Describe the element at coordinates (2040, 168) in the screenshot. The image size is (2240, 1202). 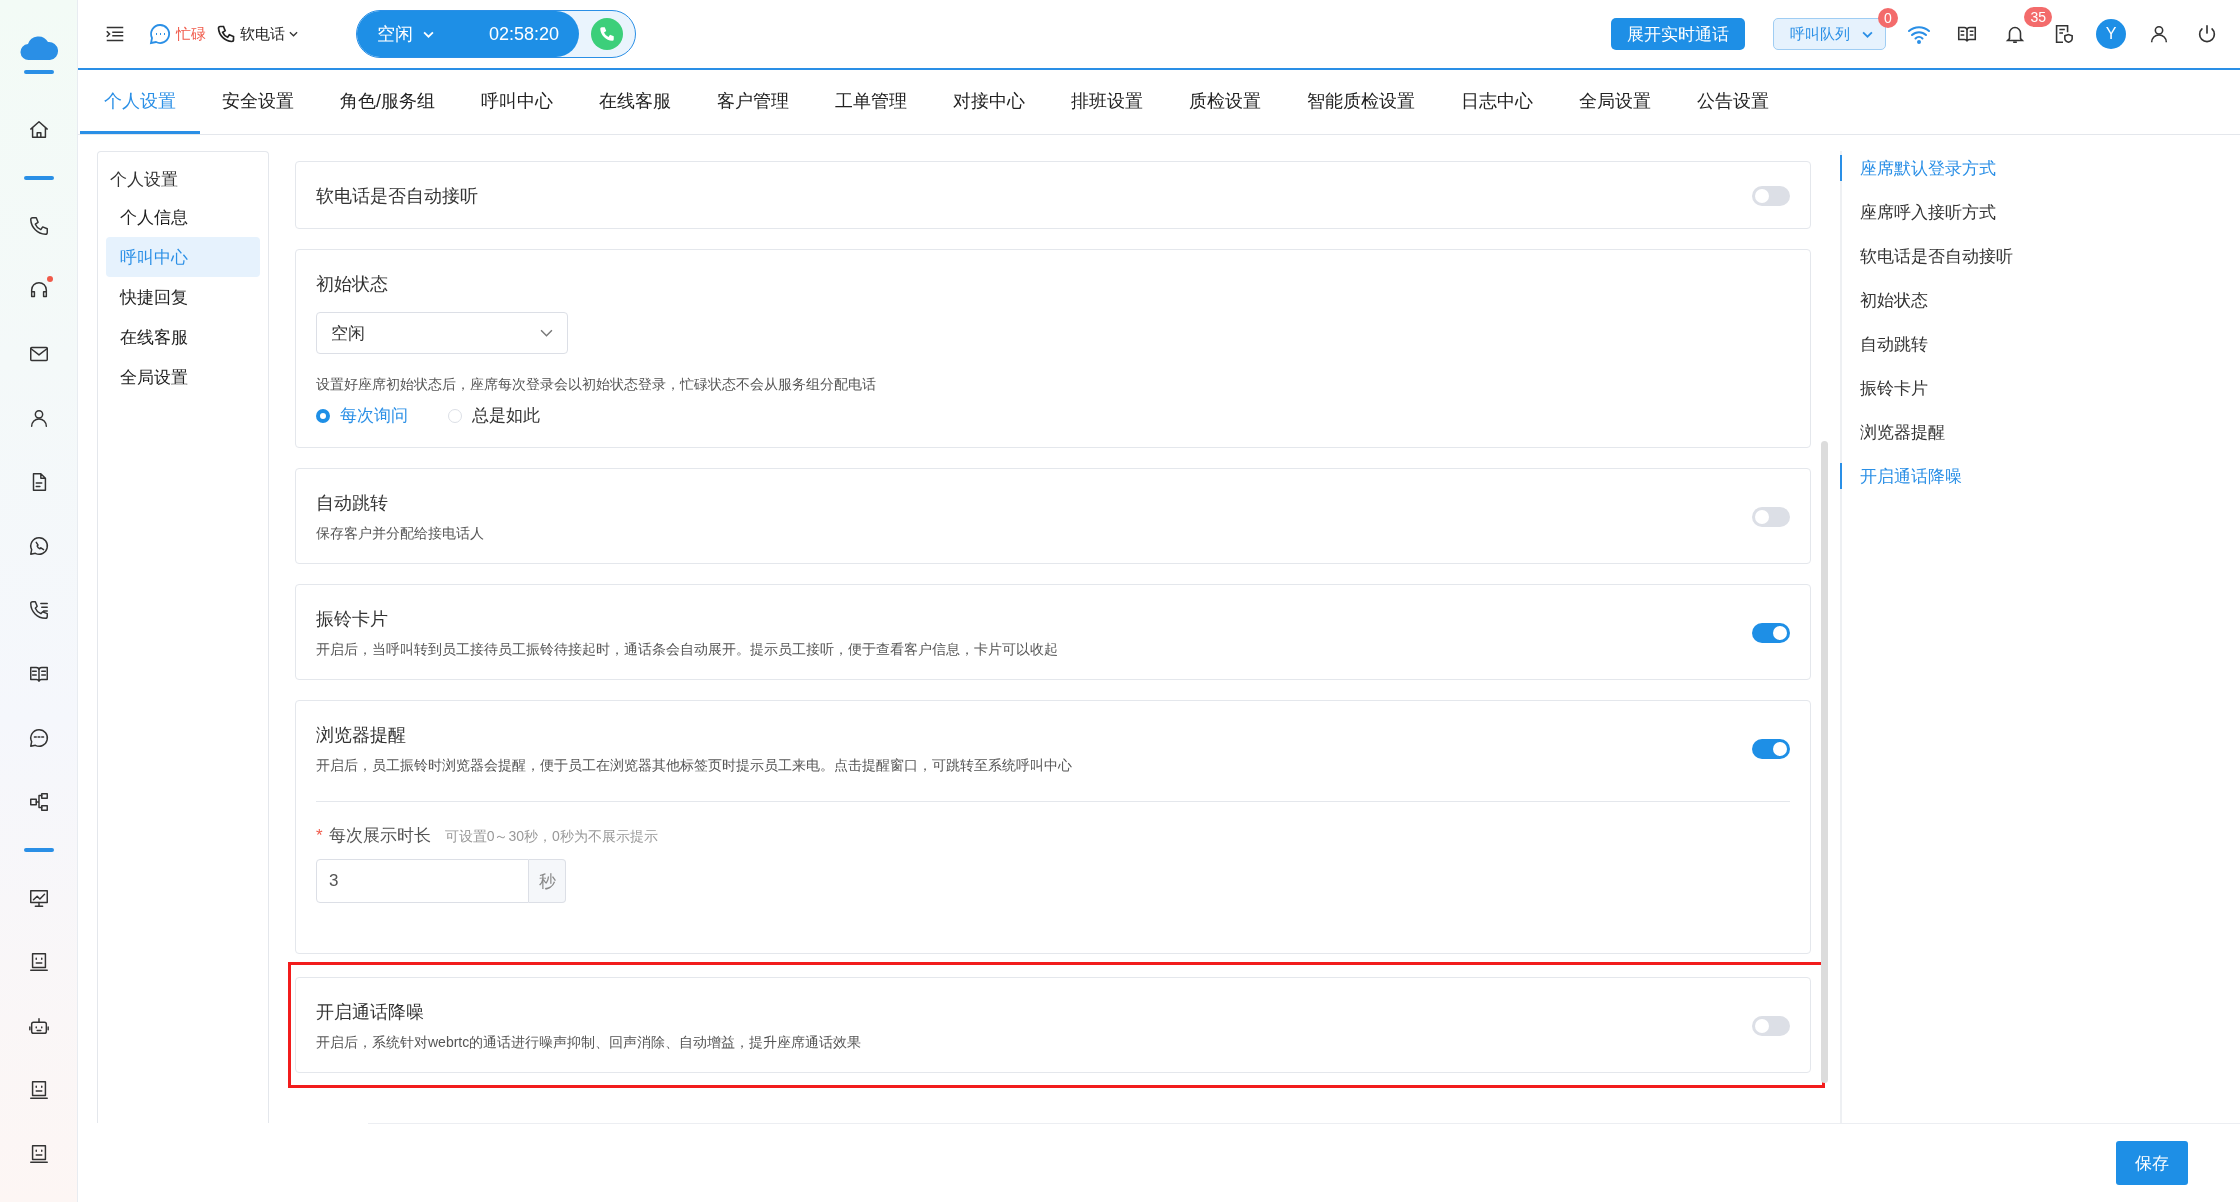
I see `anchor-link: 座席默认登录方式` at that location.